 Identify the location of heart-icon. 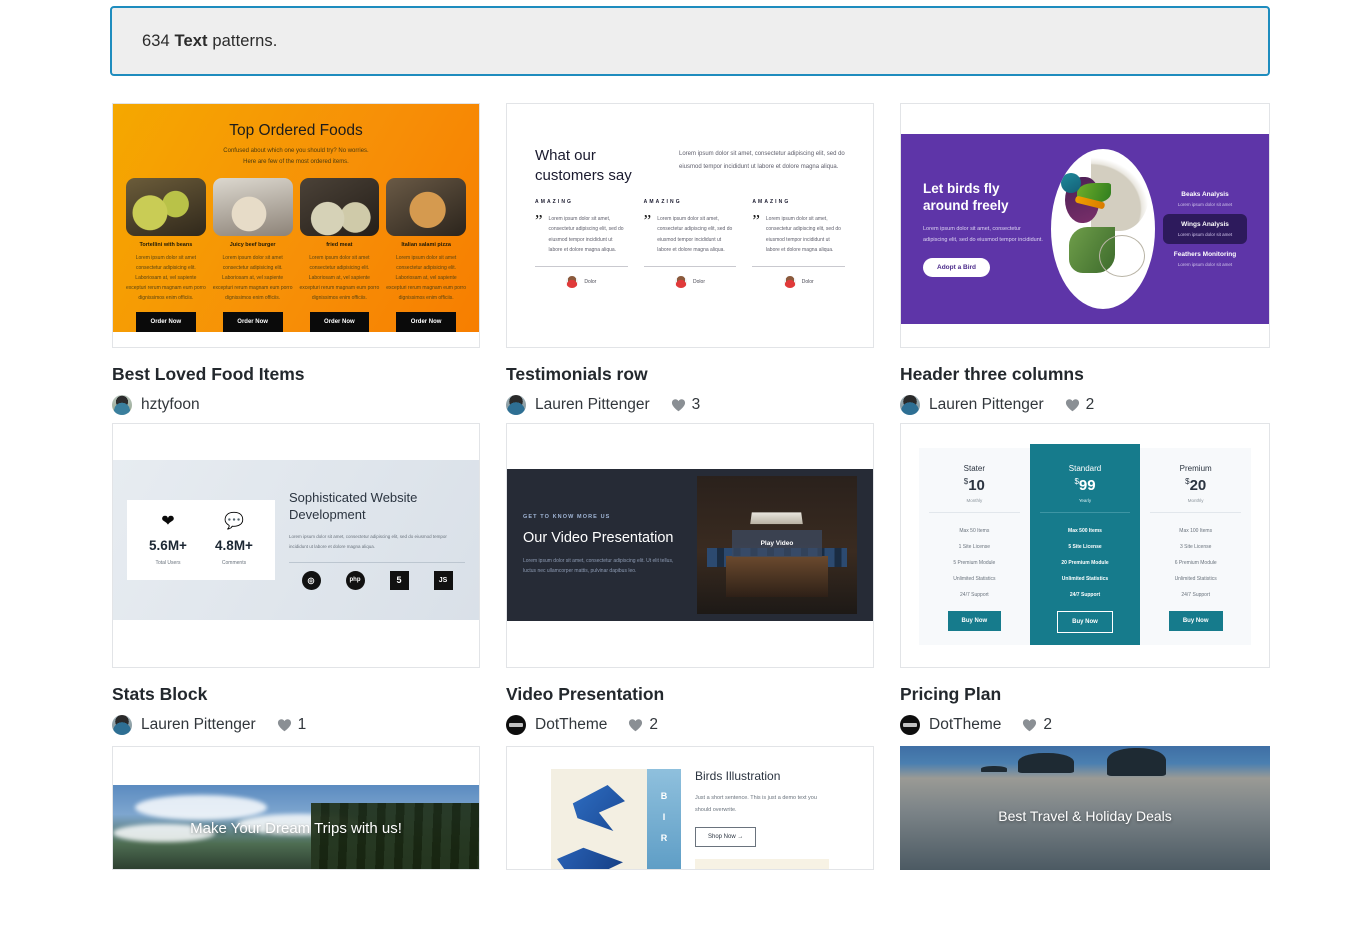
(1072, 405).